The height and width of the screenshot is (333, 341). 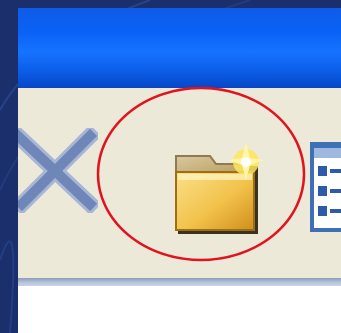 I want to click on views-button, so click(x=325, y=186).